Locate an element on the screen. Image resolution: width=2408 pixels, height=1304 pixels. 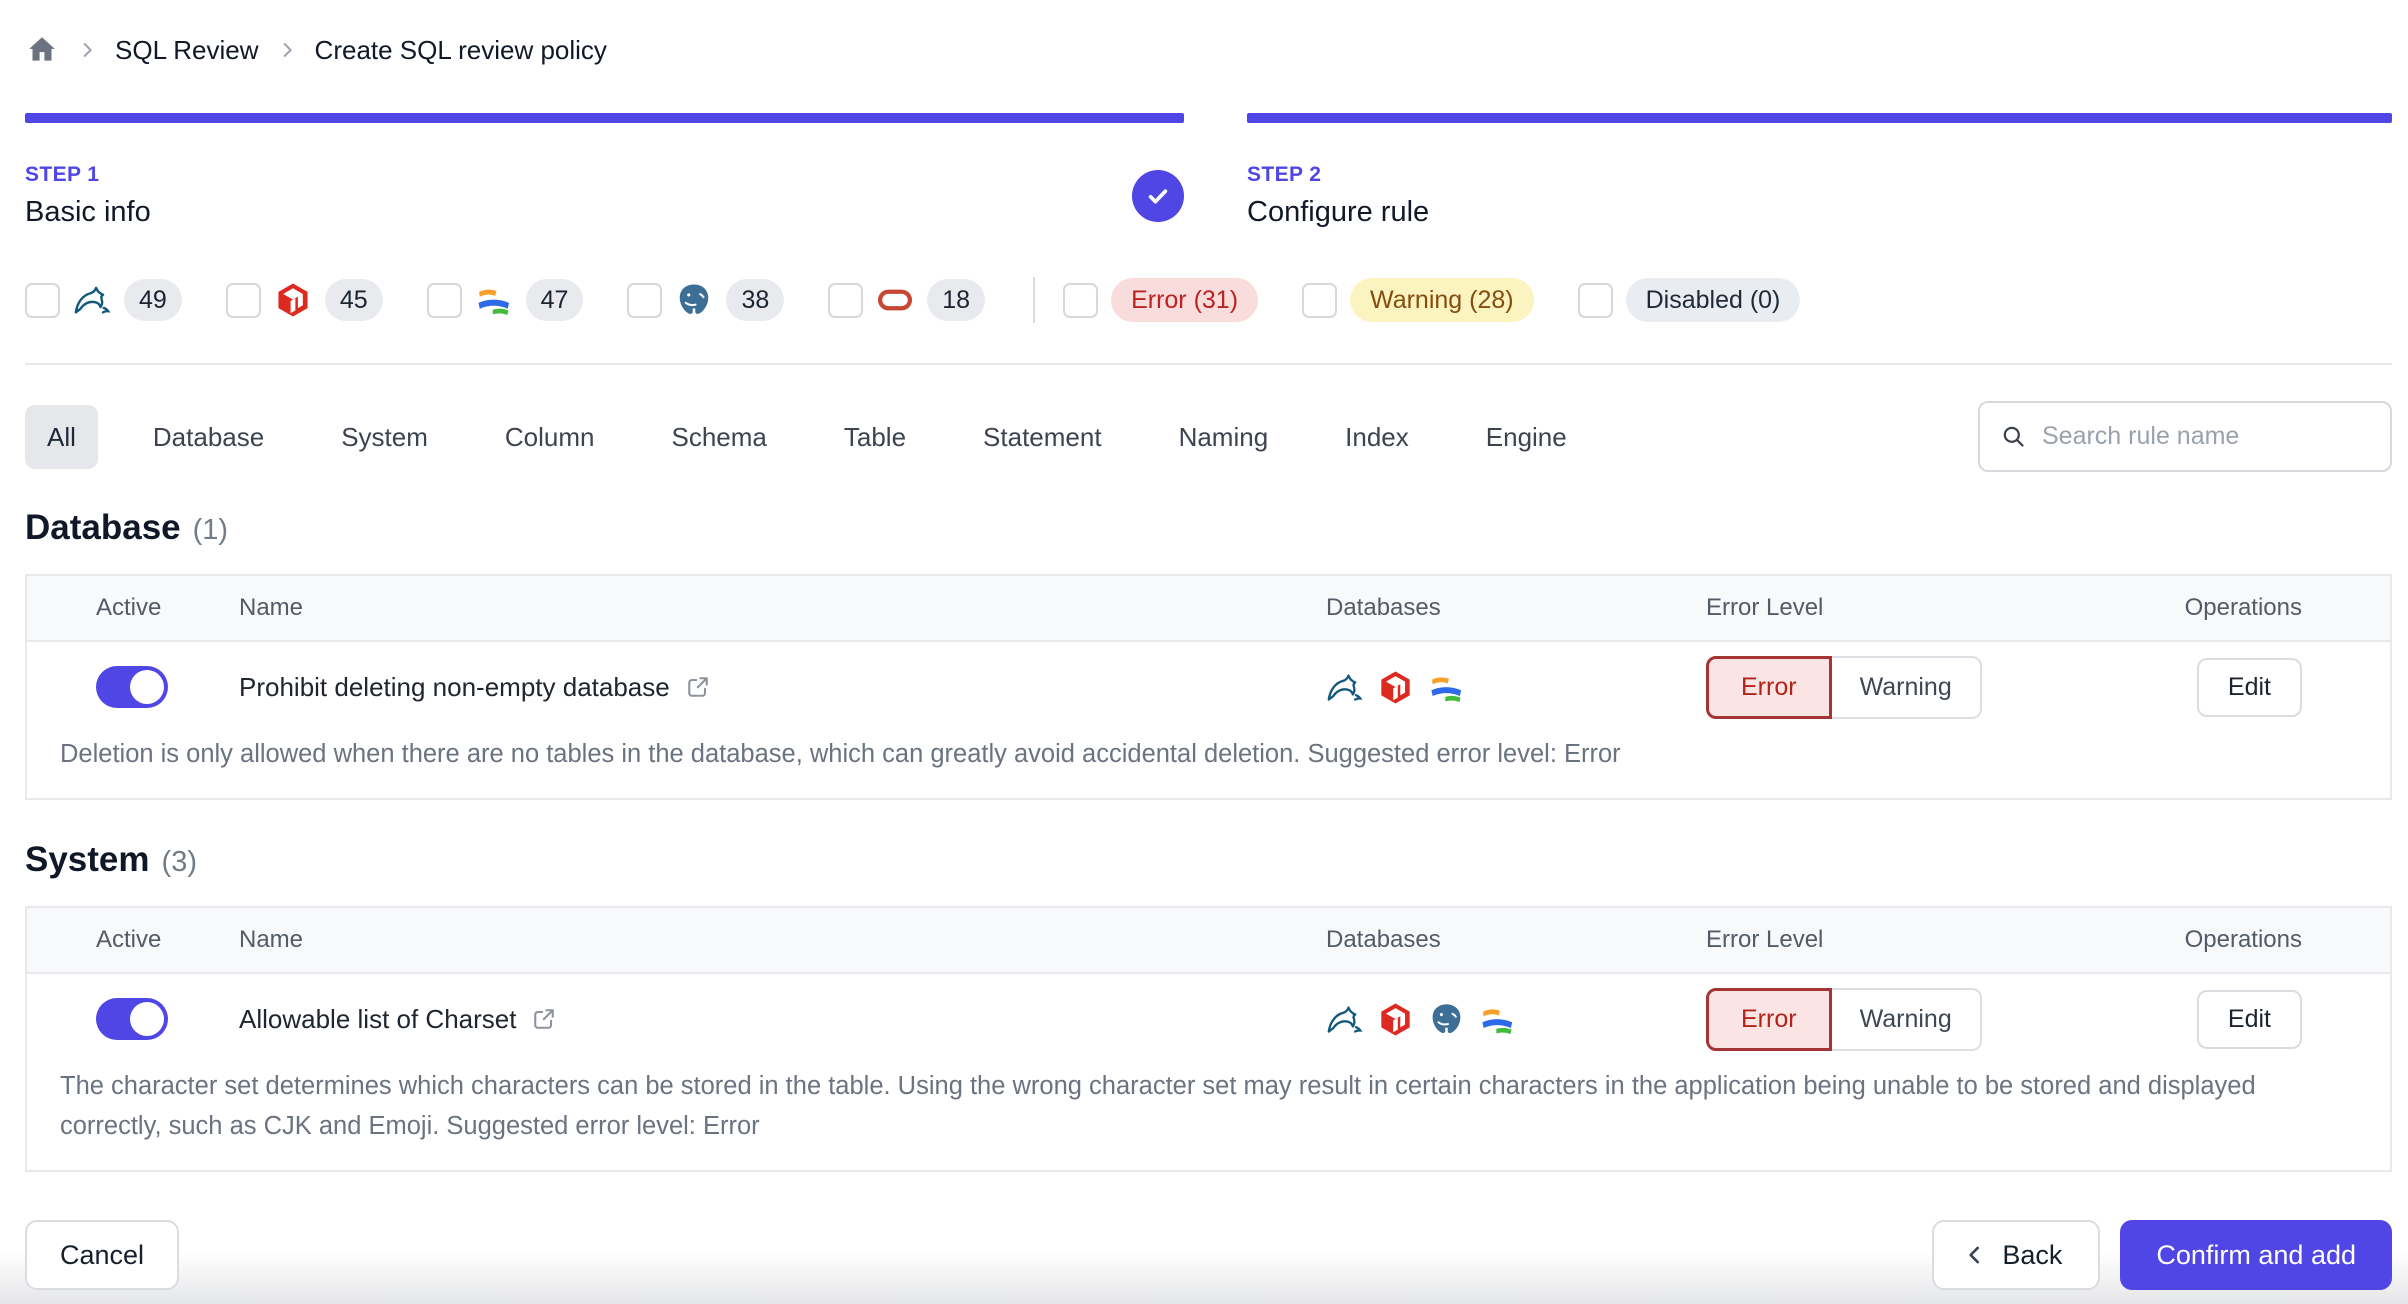
tab-column: Column is located at coordinates (550, 437).